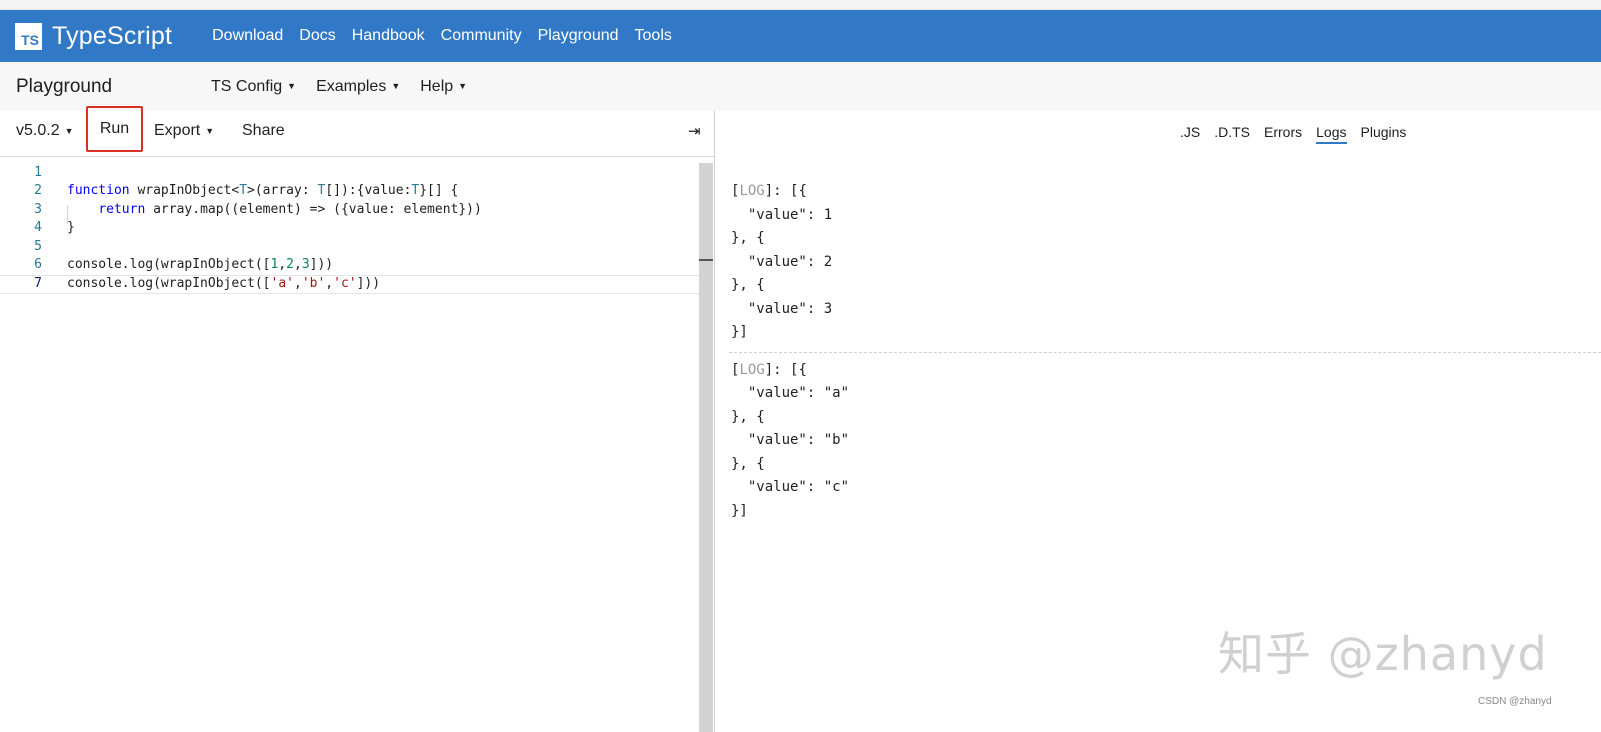 The width and height of the screenshot is (1601, 732). Describe the element at coordinates (200, 264) in the screenshot. I see `code-text: console.log(wrapInObject([1,2,3]))` at that location.